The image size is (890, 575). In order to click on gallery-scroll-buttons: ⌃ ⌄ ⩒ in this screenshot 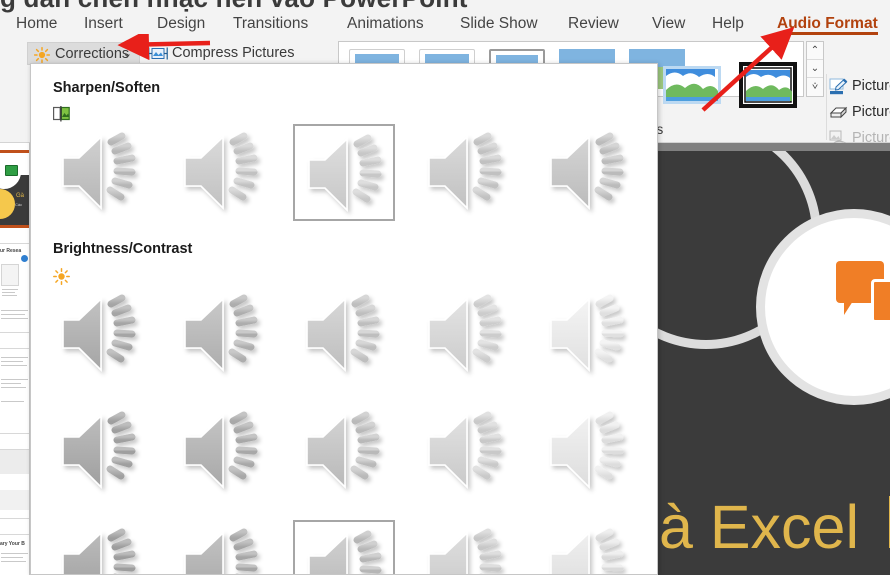, I will do `click(815, 69)`.